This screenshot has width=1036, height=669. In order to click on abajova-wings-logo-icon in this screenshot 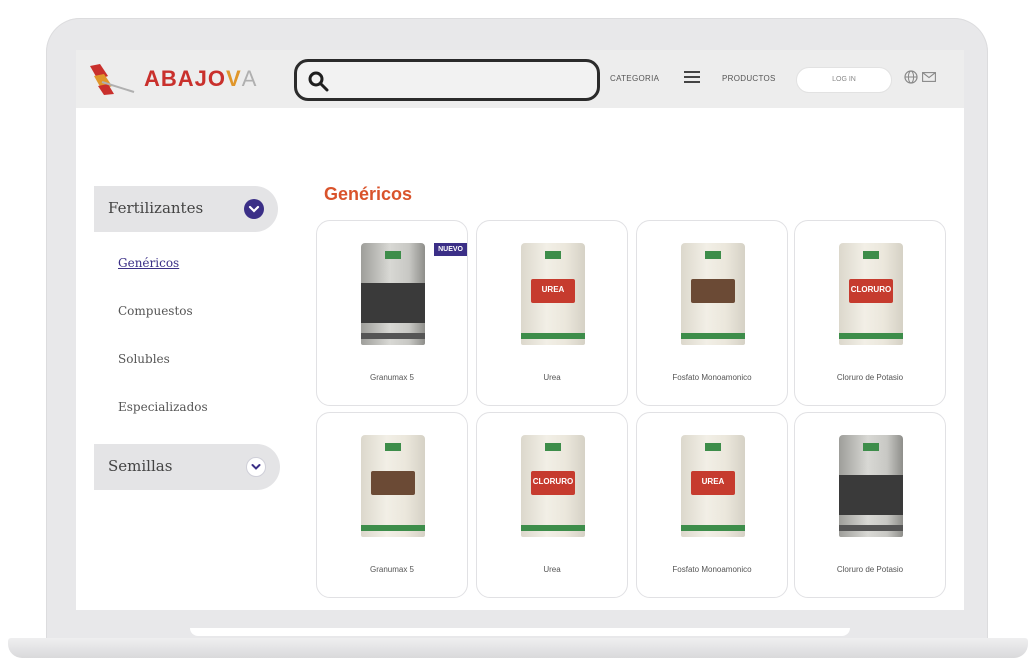, I will do `click(112, 79)`.